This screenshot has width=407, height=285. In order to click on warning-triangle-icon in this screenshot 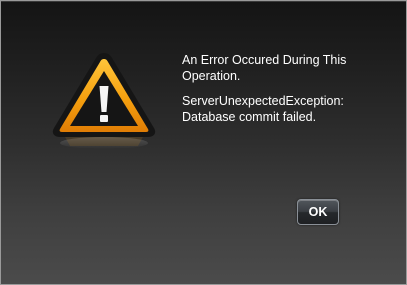, I will do `click(104, 101)`.